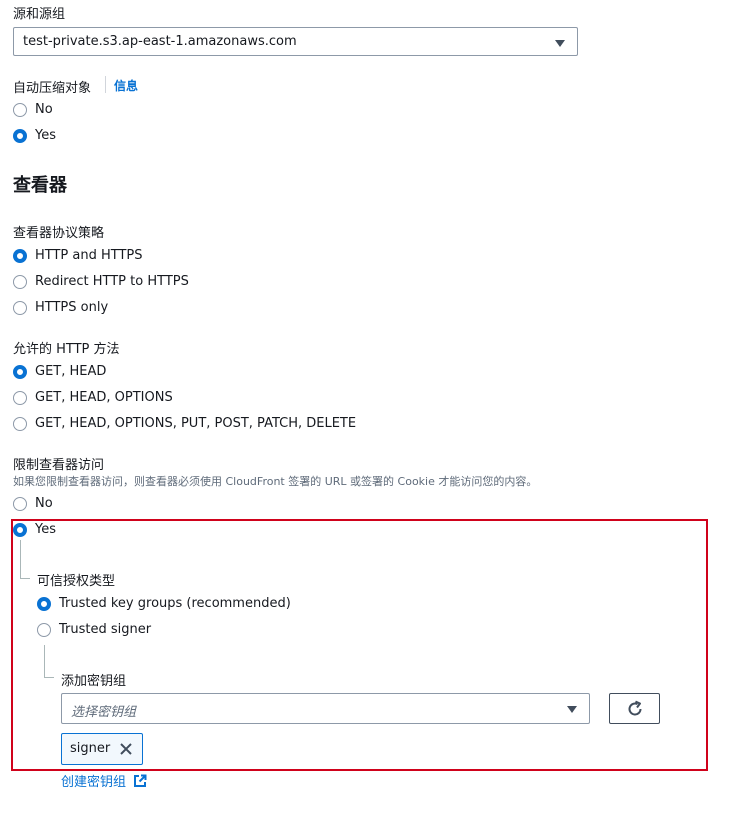  What do you see at coordinates (126, 85) in the screenshot?
I see `compress-info-link: 信息` at bounding box center [126, 85].